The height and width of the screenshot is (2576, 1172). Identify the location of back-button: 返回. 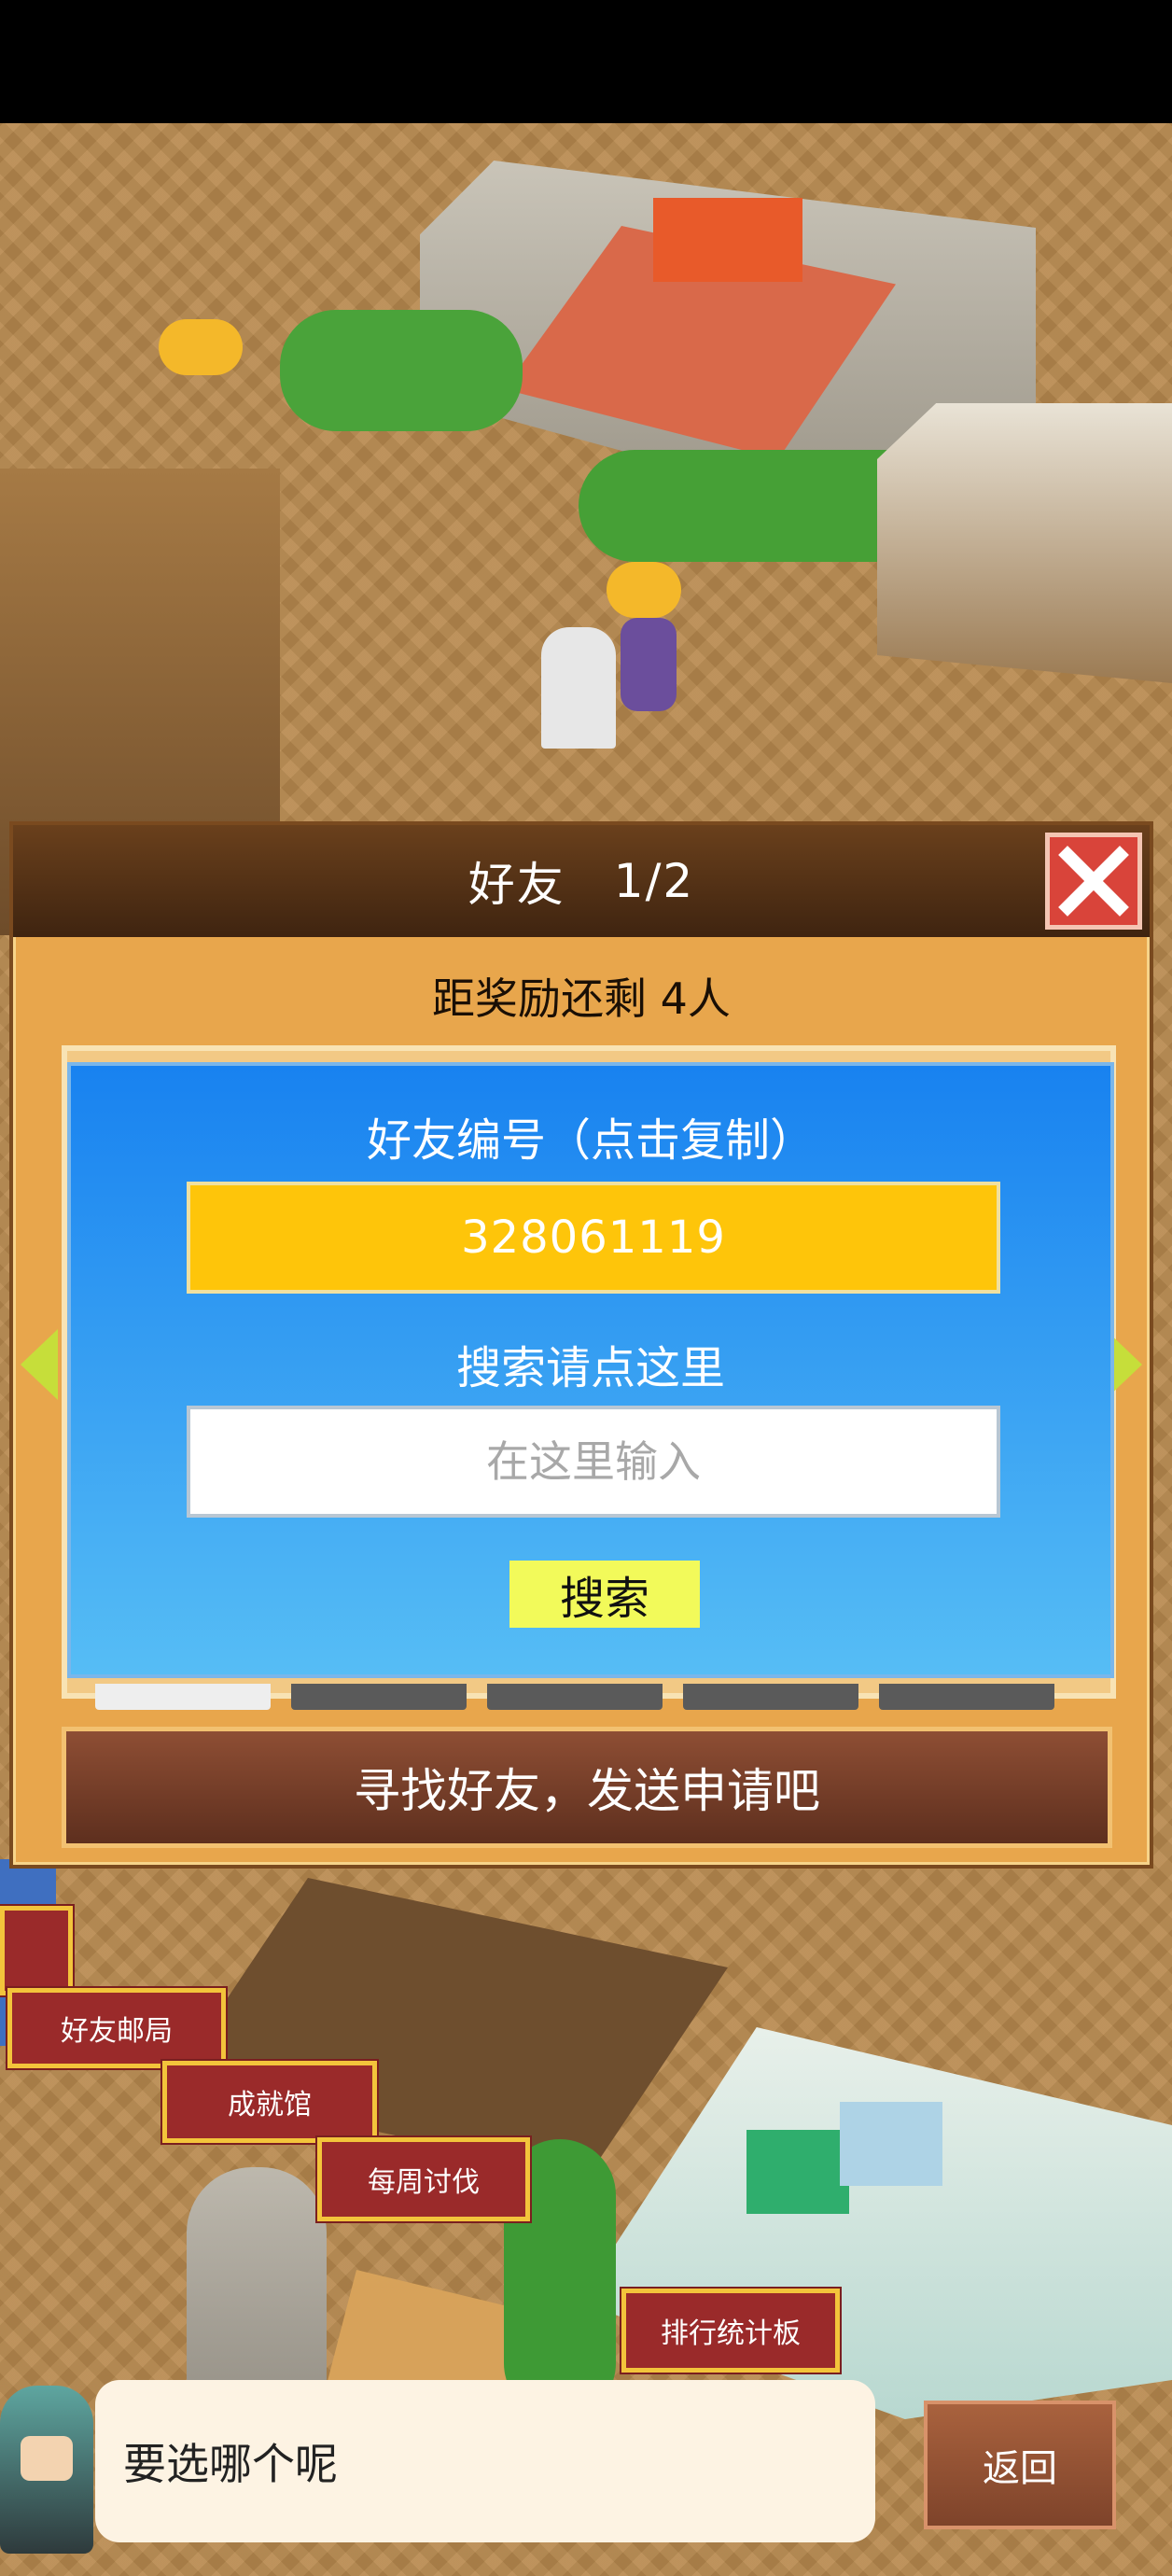
(1020, 2465).